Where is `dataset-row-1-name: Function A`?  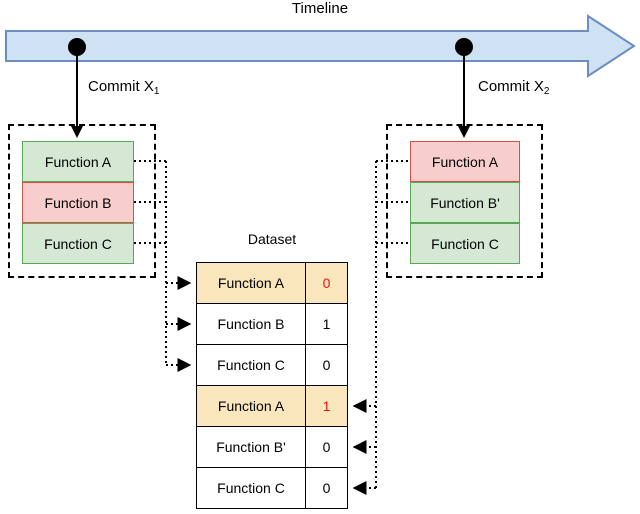 dataset-row-1-name: Function A is located at coordinates (251, 283).